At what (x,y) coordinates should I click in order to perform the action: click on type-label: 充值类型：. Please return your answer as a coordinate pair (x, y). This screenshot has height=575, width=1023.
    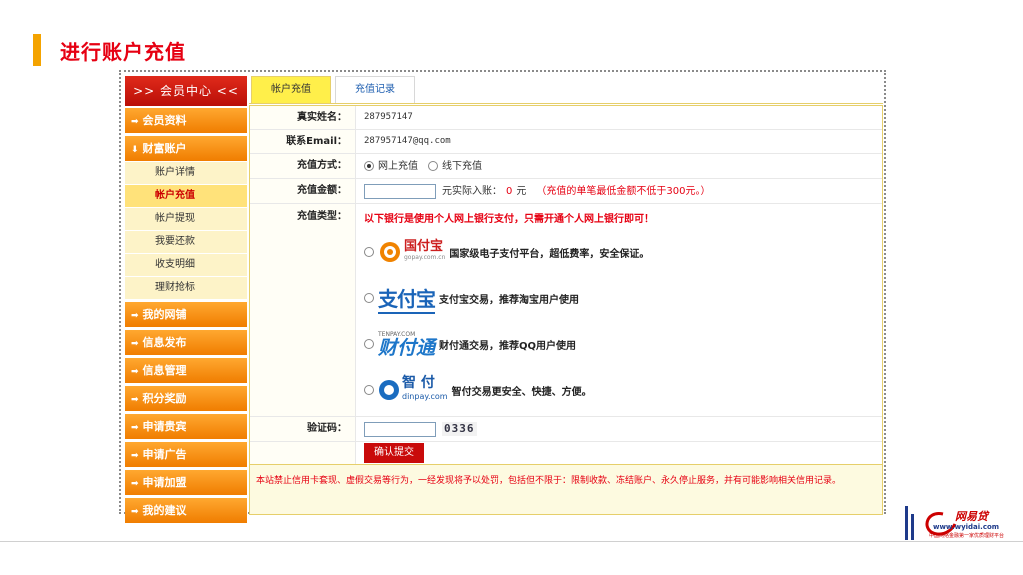
    Looking at the image, I should click on (303, 310).